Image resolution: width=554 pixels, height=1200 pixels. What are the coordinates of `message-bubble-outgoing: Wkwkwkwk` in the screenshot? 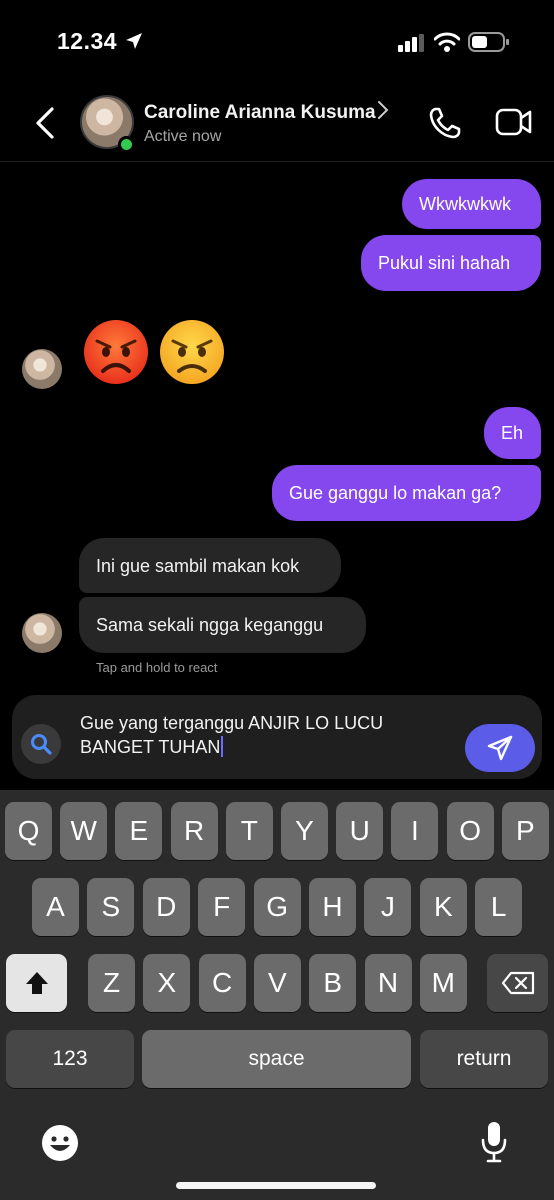 It's located at (471, 204).